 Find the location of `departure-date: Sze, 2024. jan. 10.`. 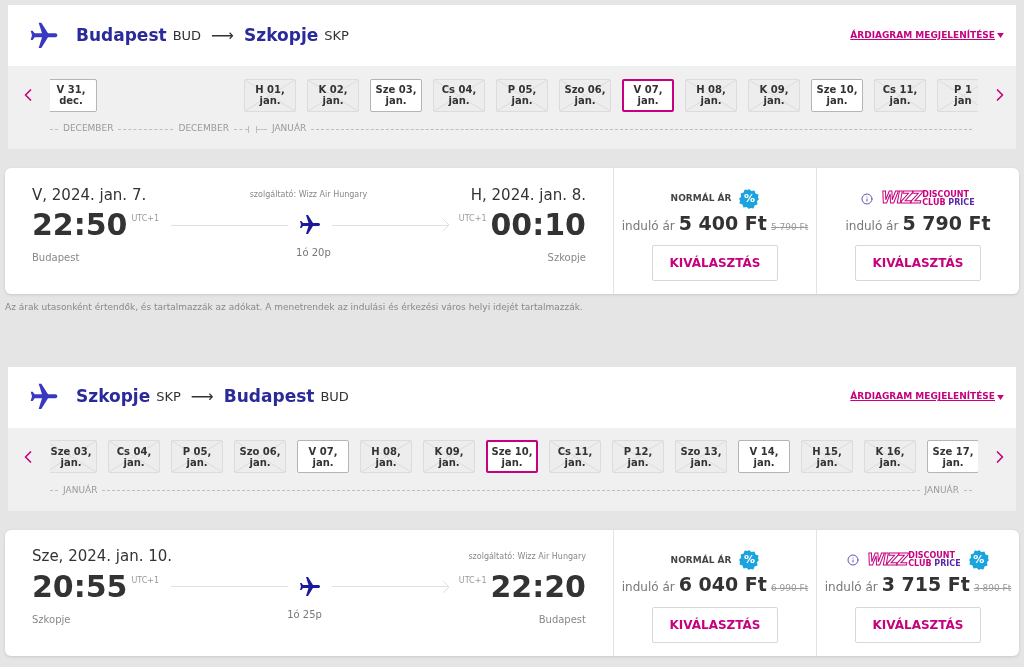

departure-date: Sze, 2024. jan. 10. is located at coordinates (102, 557).